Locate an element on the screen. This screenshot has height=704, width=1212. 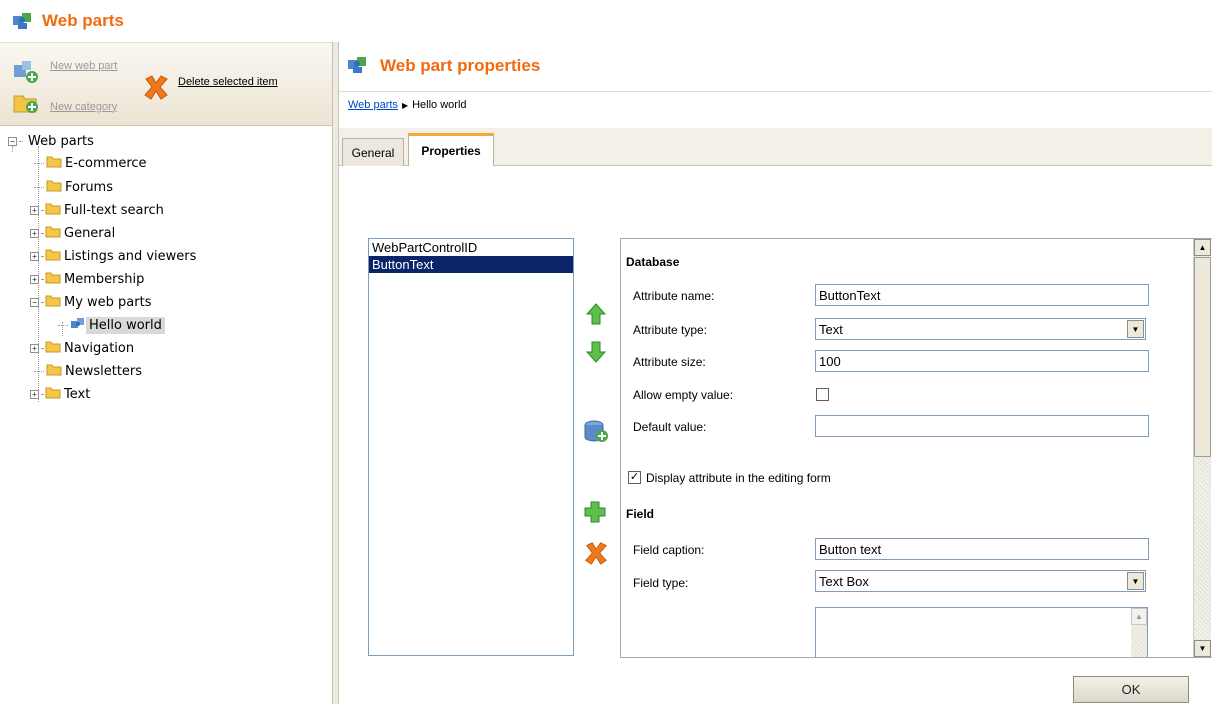
breadcrumb-current: Hello world is located at coordinates (439, 105).